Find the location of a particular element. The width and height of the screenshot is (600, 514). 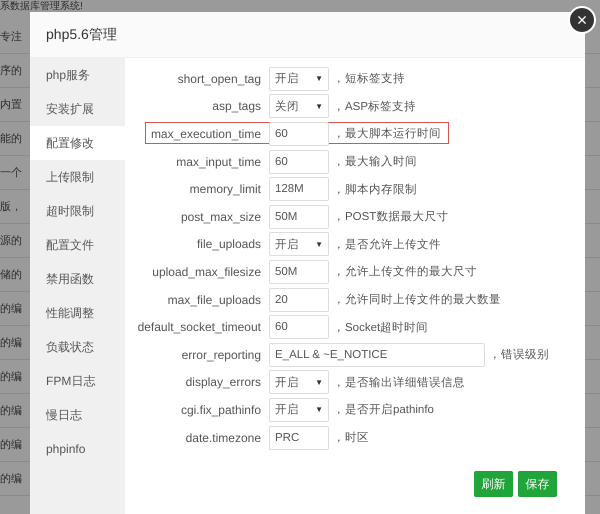

setting-label: date.timezone is located at coordinates (223, 437).